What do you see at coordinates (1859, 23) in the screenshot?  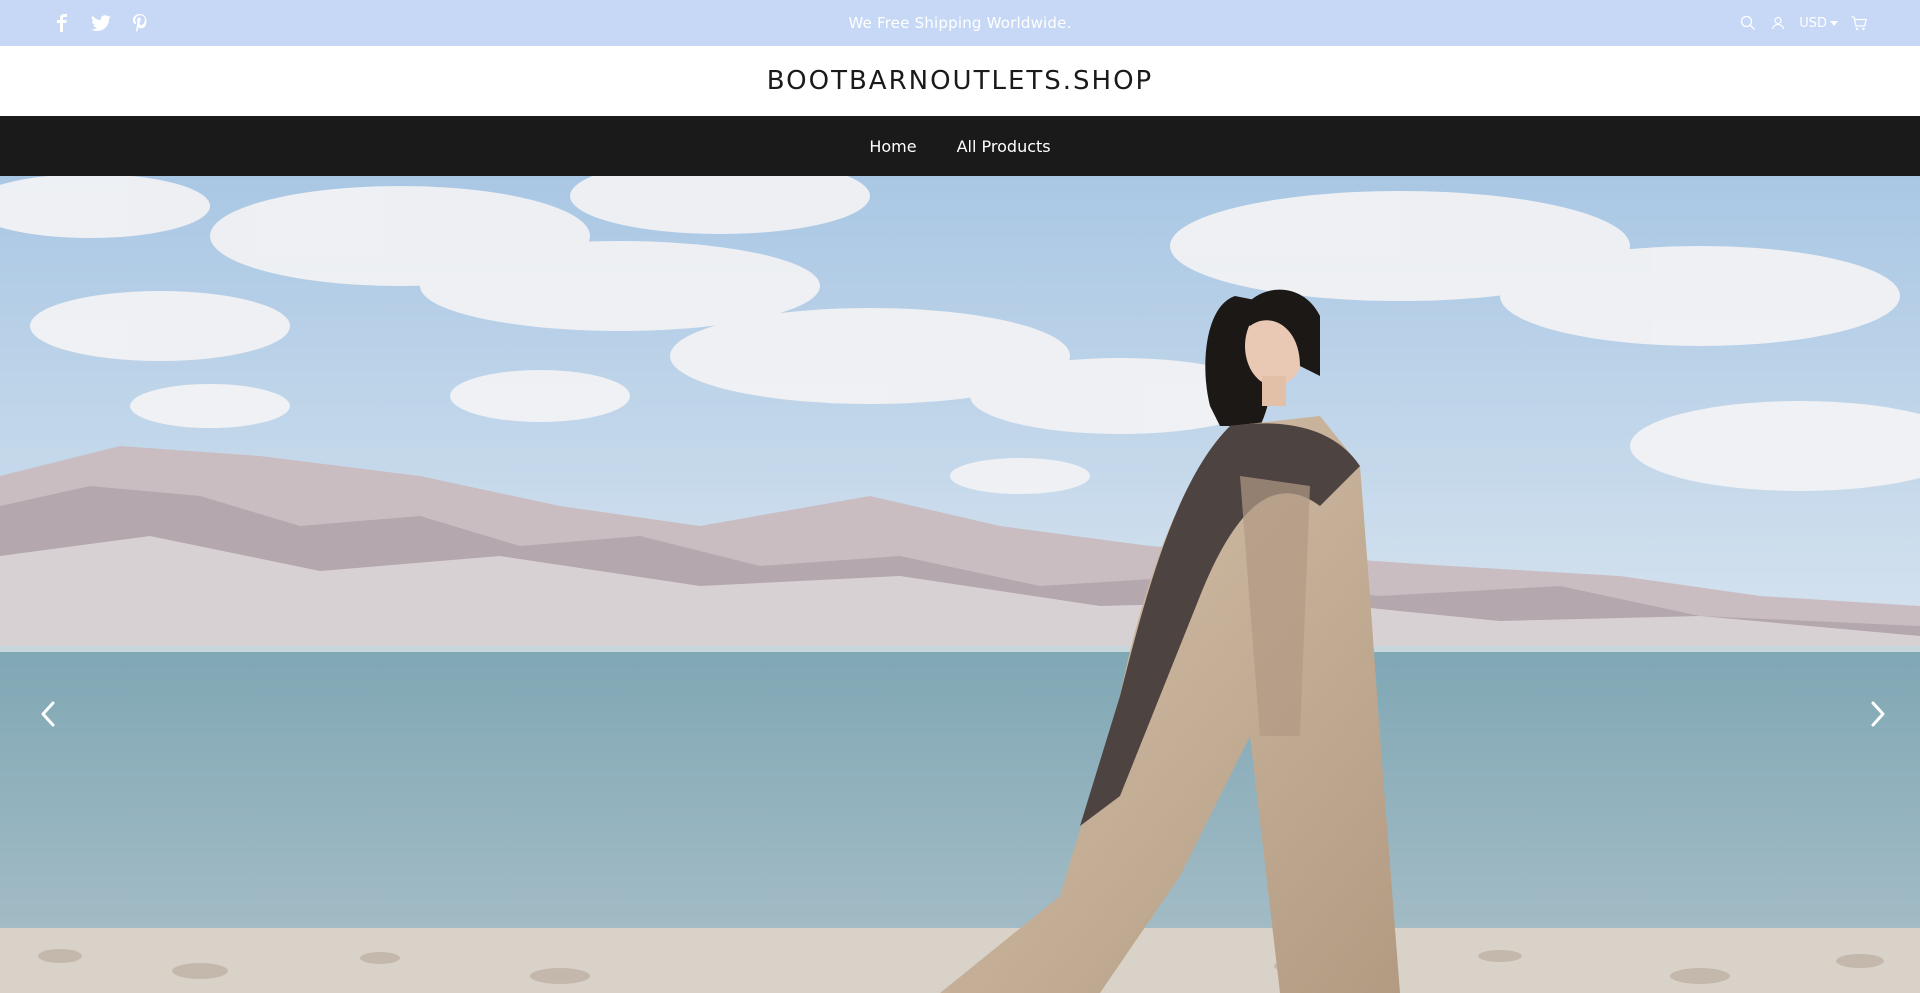 I see `cart-icon` at bounding box center [1859, 23].